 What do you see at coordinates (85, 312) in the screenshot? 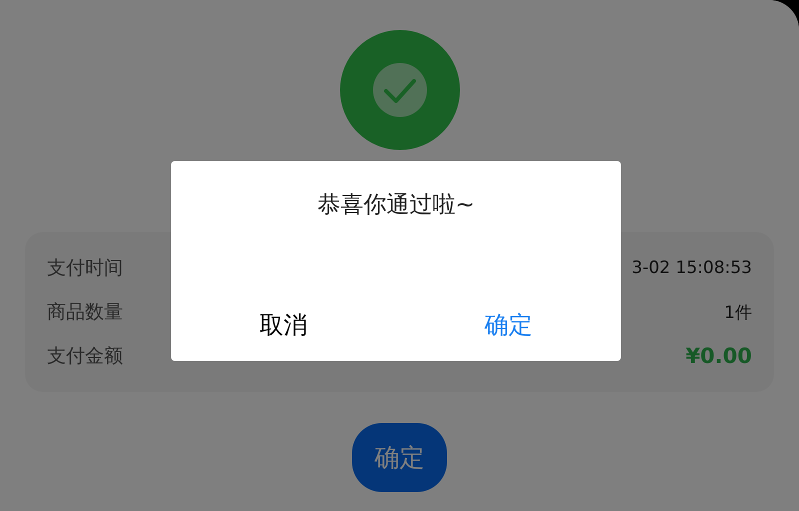
I see `detail-label: 商品数量` at bounding box center [85, 312].